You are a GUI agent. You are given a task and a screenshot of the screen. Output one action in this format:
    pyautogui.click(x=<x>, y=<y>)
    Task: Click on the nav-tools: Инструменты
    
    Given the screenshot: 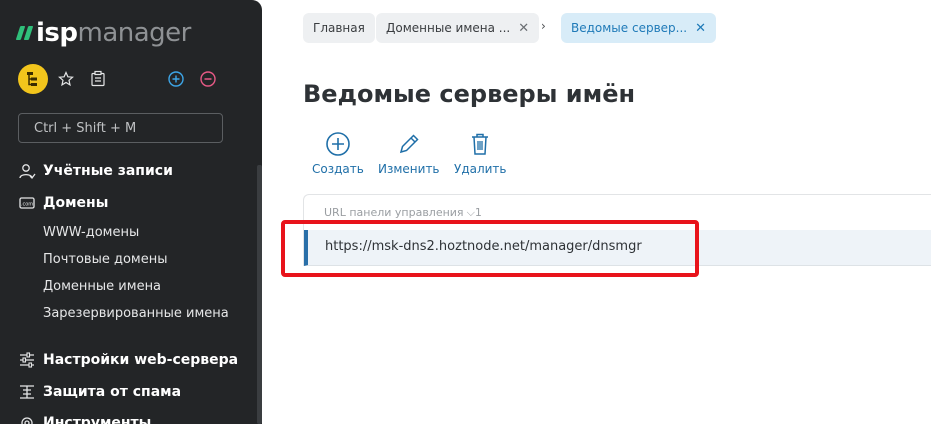 What is the action you would take?
    pyautogui.click(x=84, y=418)
    